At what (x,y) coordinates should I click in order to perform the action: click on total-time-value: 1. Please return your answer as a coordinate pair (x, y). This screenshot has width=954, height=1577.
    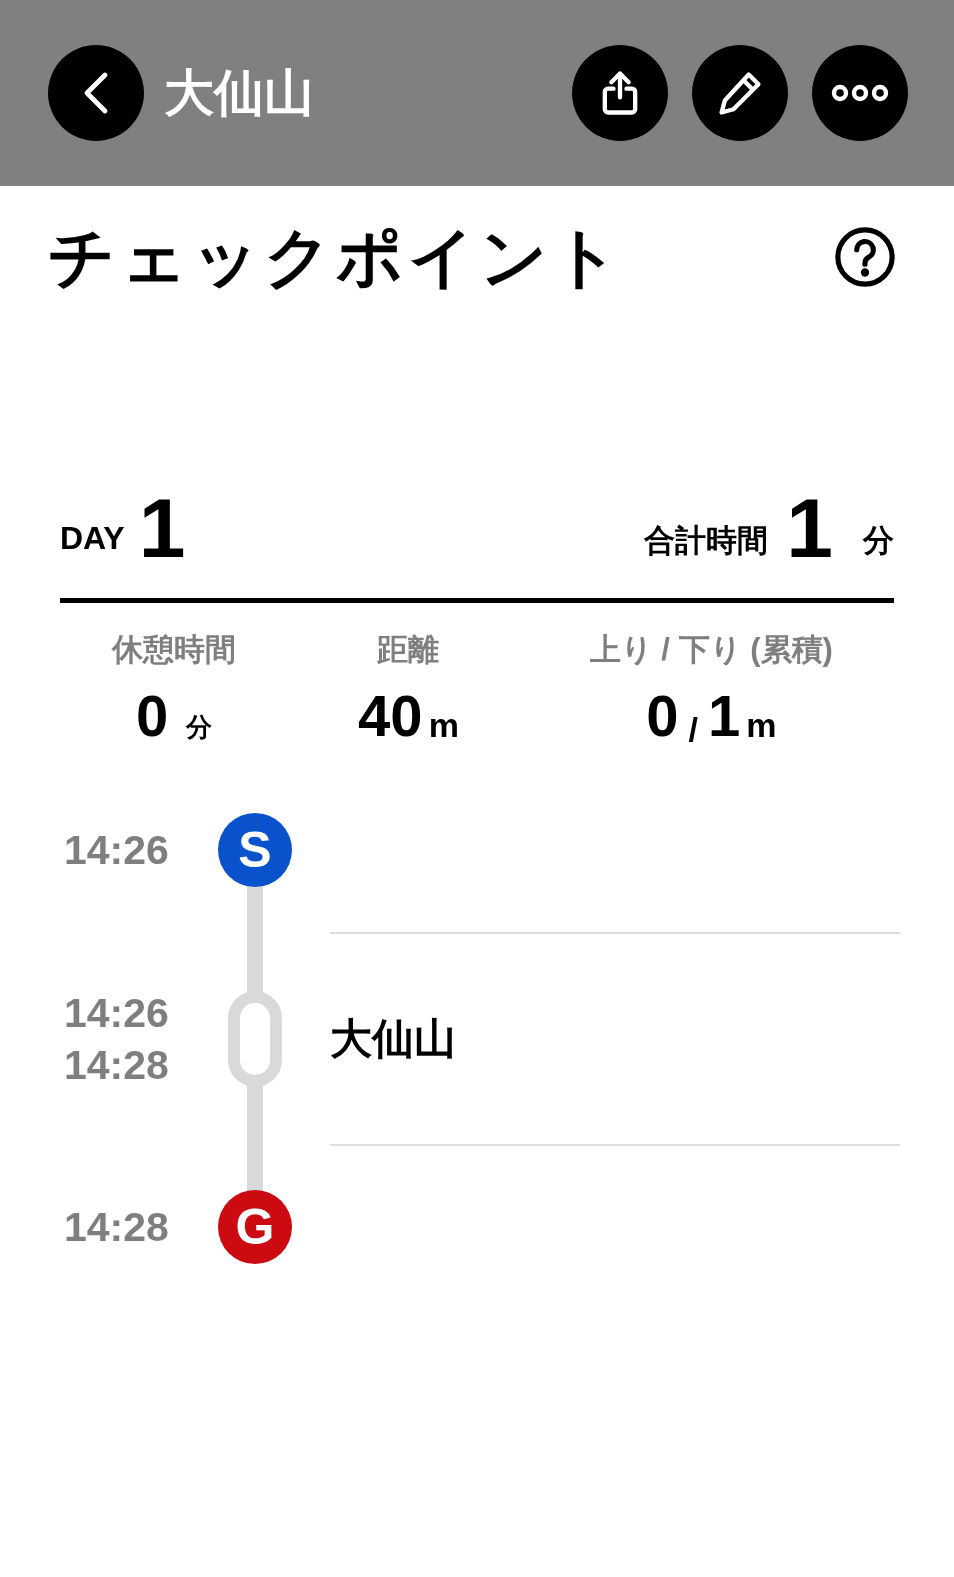
    Looking at the image, I should click on (809, 529).